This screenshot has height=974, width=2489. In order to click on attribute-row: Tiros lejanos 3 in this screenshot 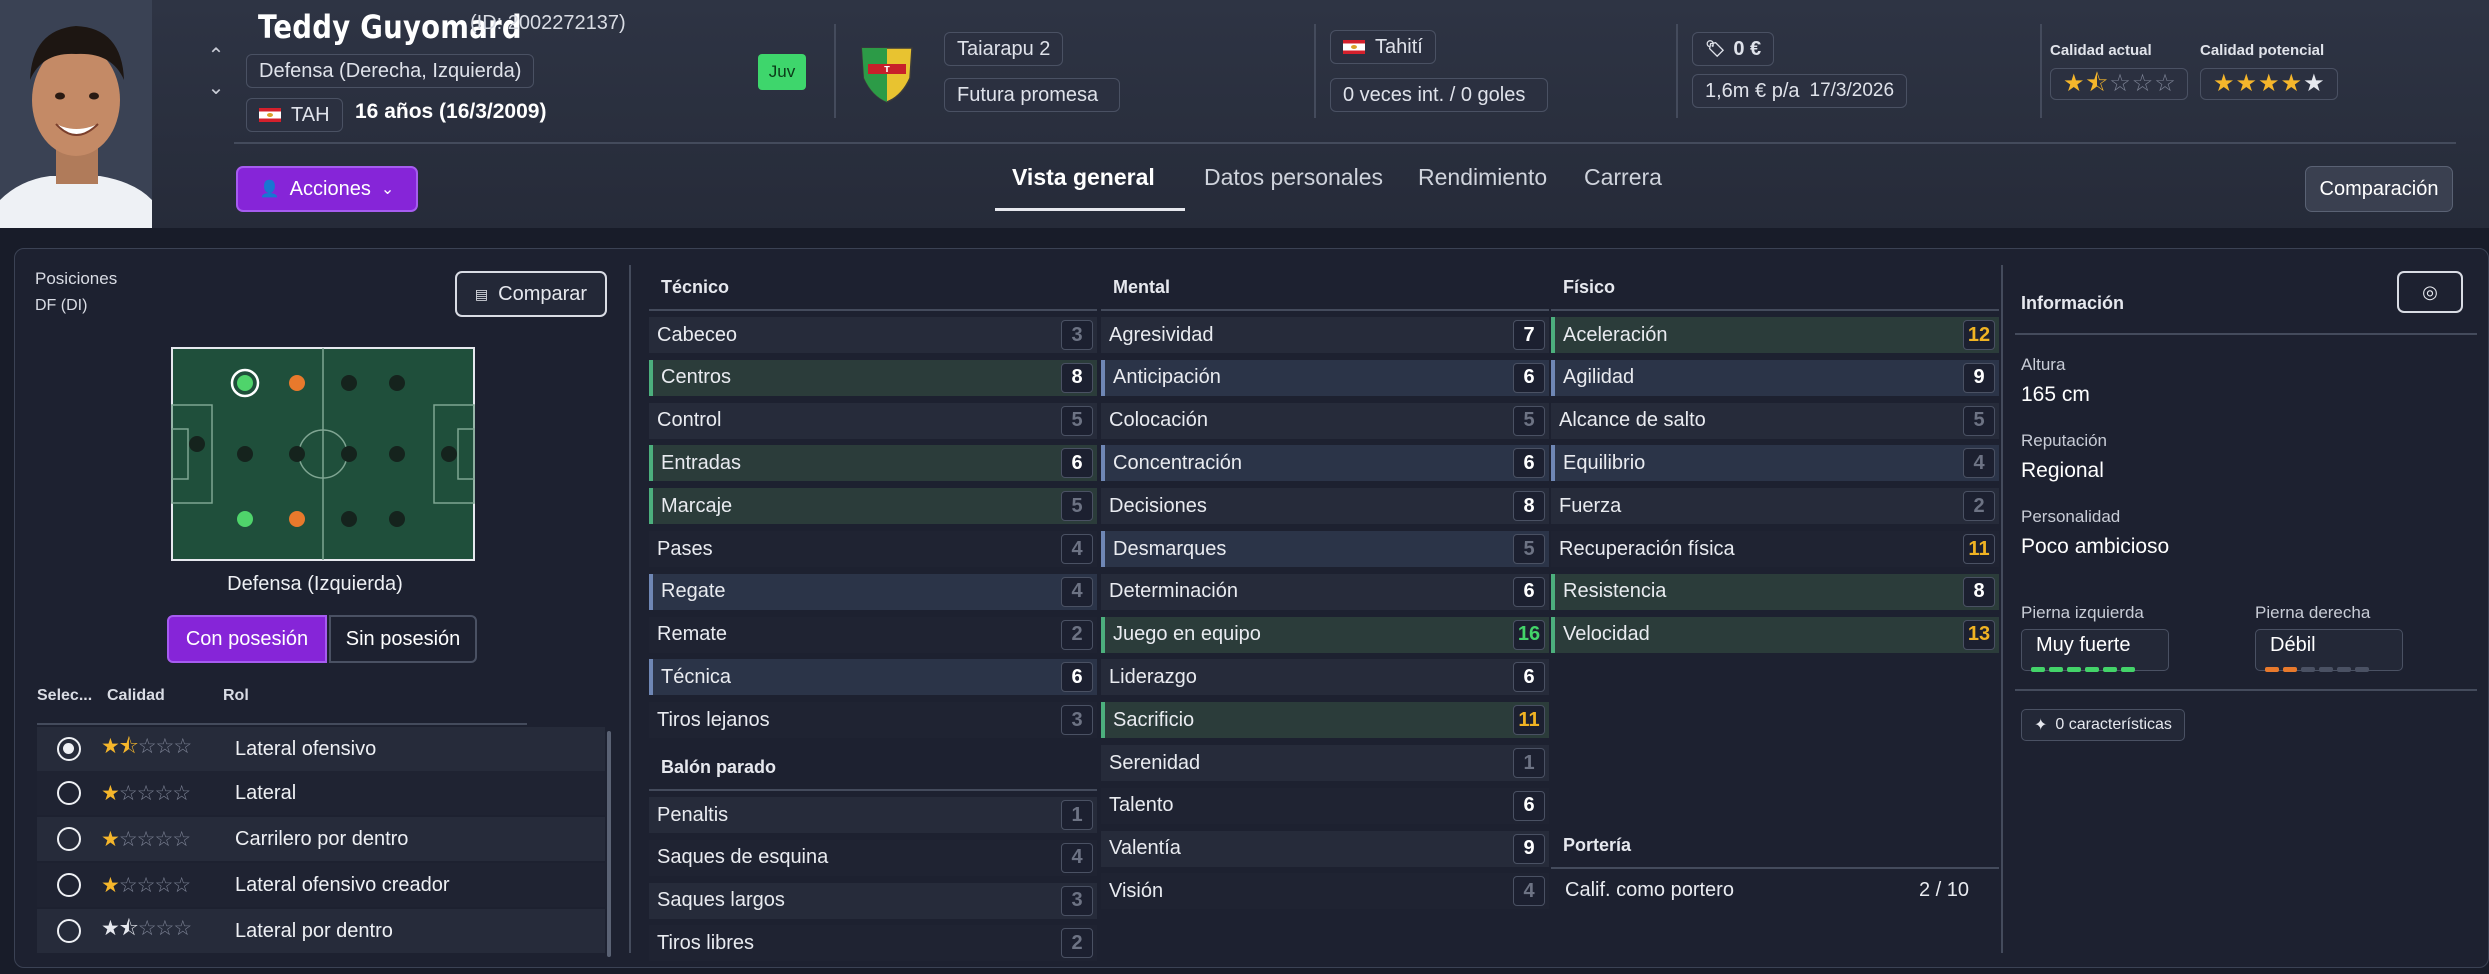, I will do `click(873, 720)`.